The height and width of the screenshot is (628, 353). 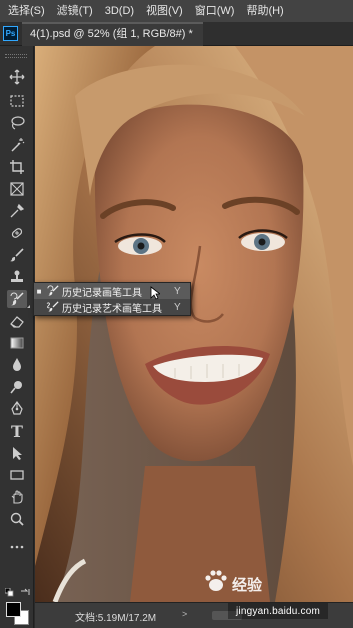 I want to click on menu-view: 视图(V), so click(x=164, y=11).